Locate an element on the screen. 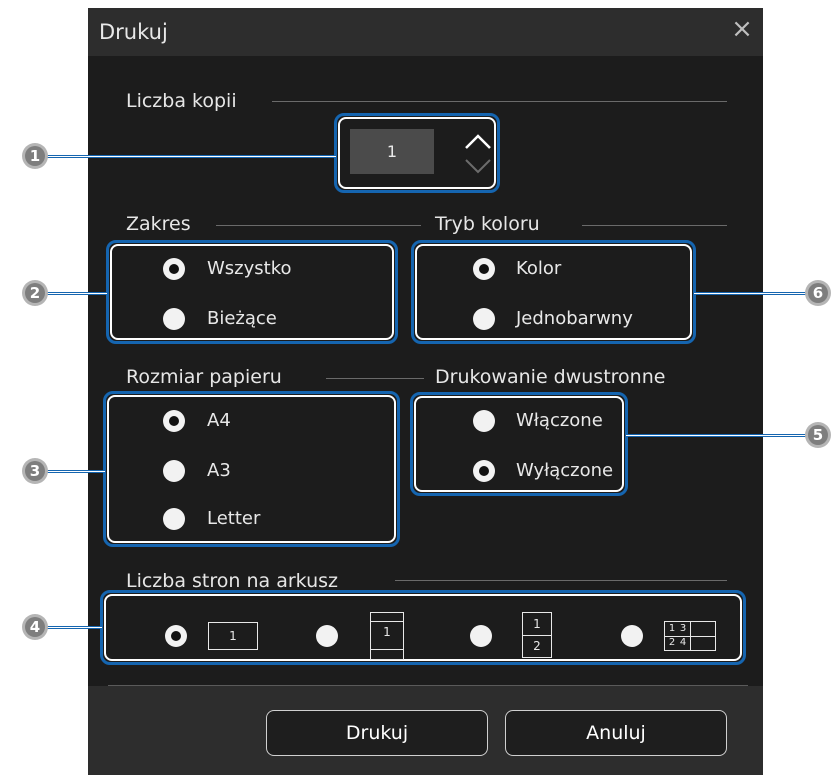  pages-divider is located at coordinates (561, 580).